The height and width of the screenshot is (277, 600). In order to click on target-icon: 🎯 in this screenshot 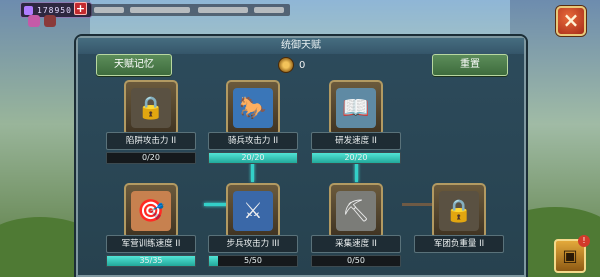, I will do `click(151, 211)`.